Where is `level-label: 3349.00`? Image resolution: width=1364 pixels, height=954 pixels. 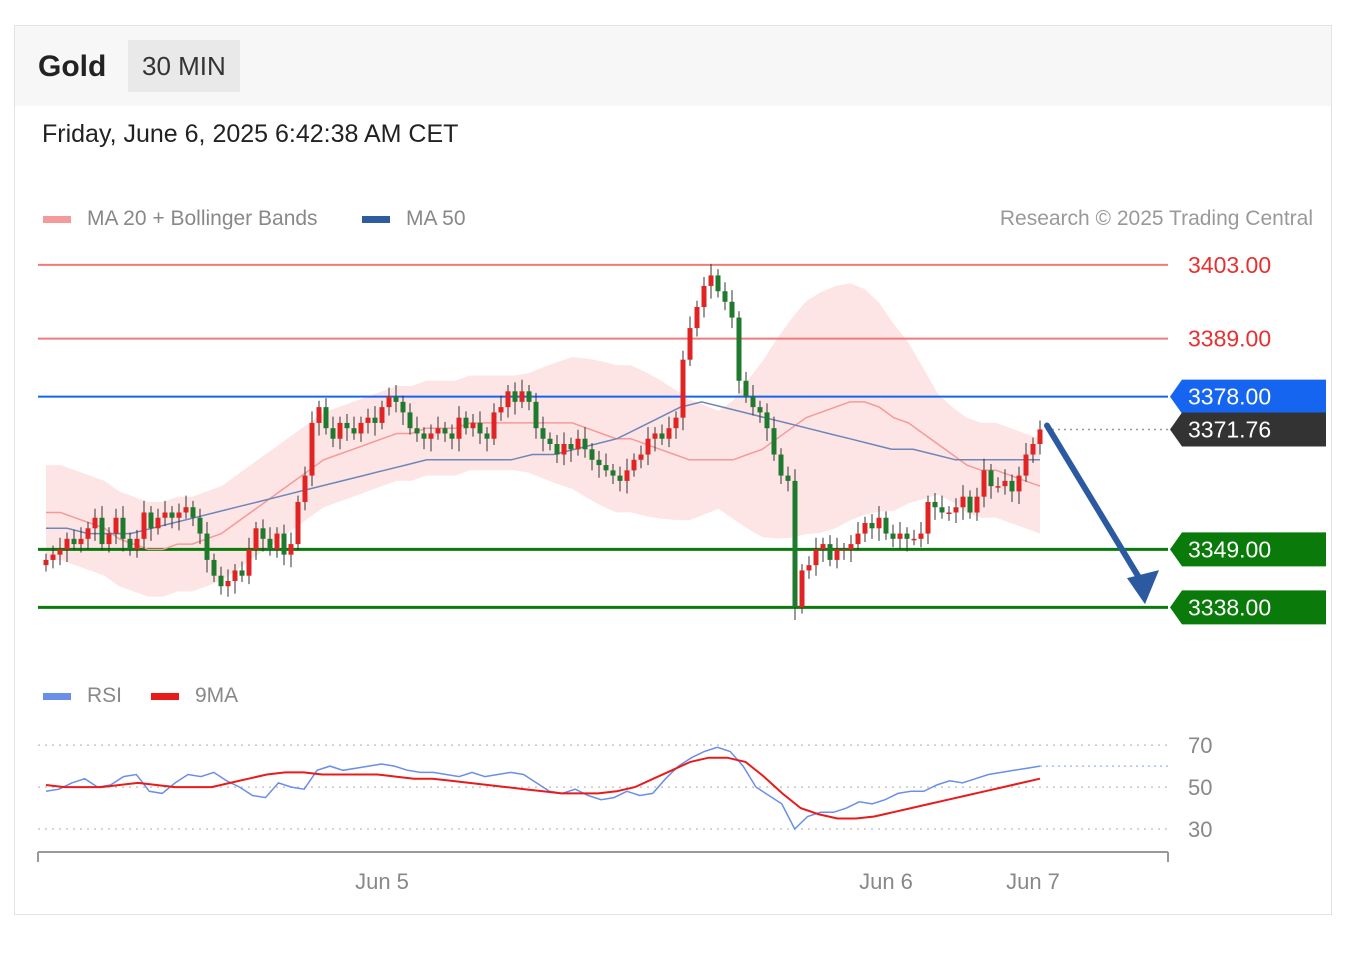 level-label: 3349.00 is located at coordinates (1229, 549).